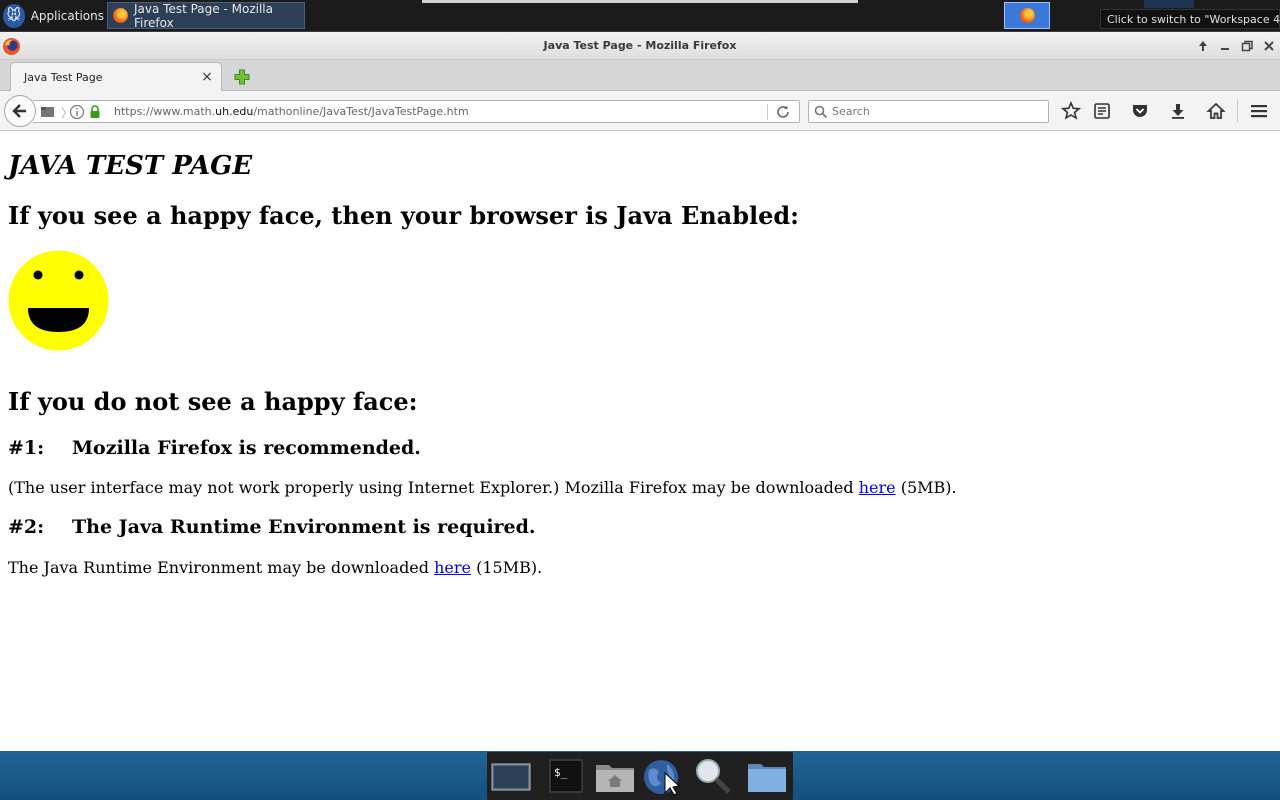 The image size is (1280, 800). I want to click on pocket-icon, so click(1140, 111).